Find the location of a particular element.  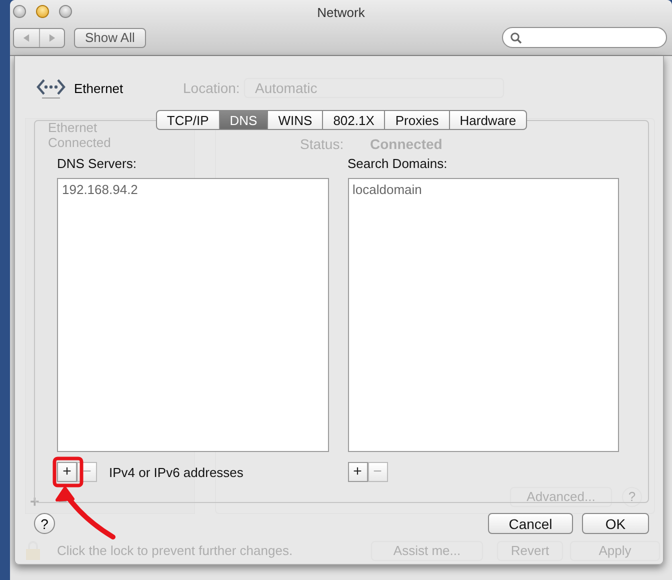

annotation-arrow is located at coordinates (86, 513).